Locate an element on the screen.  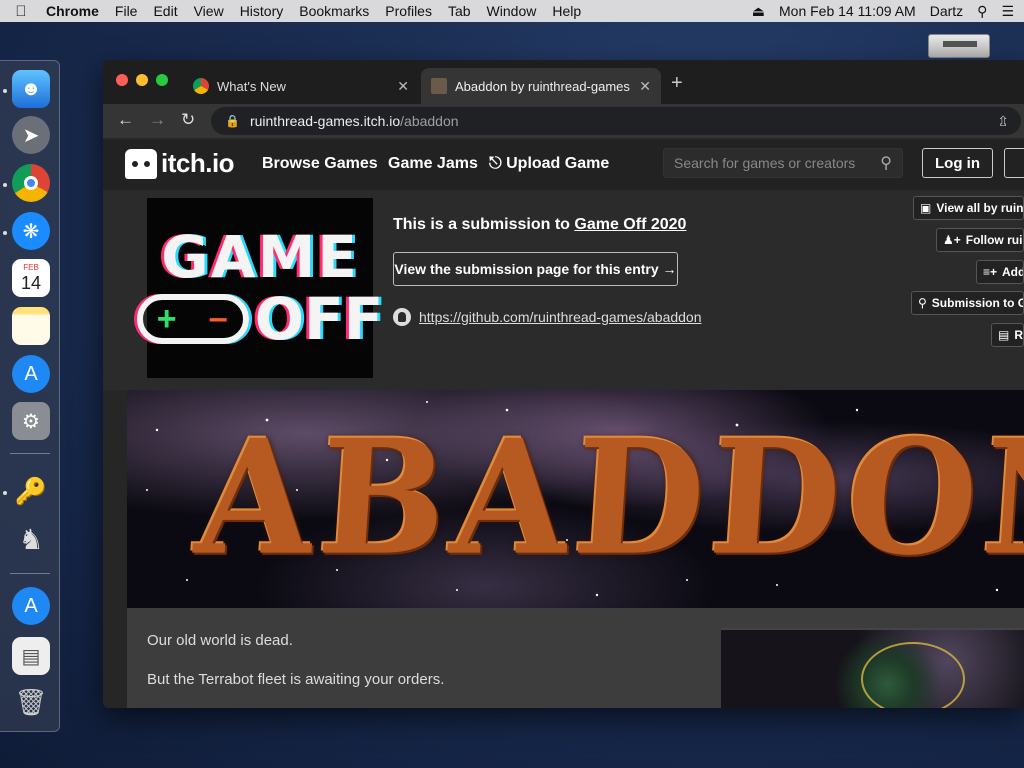
follow-creator-button: ♟+ Follow ruint is located at coordinates (980, 240).